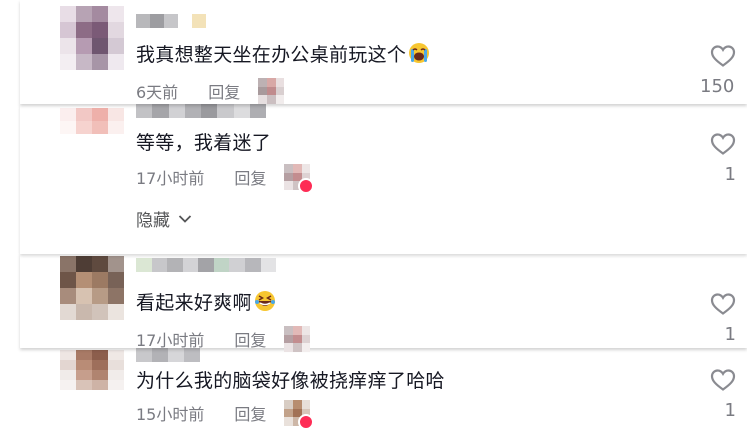 Image resolution: width=747 pixels, height=447 pixels. What do you see at coordinates (225, 415) in the screenshot?
I see `comment-meta: 15小时前 回复` at bounding box center [225, 415].